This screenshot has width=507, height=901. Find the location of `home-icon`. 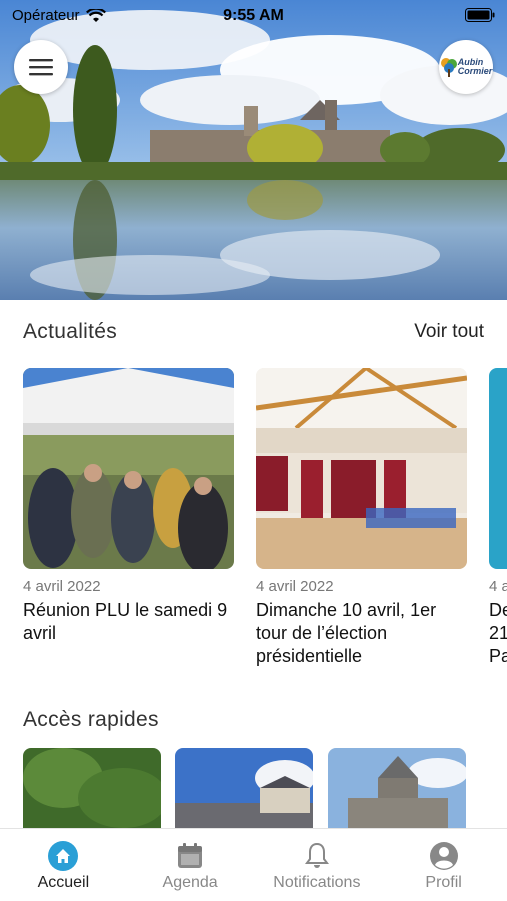

home-icon is located at coordinates (63, 856).